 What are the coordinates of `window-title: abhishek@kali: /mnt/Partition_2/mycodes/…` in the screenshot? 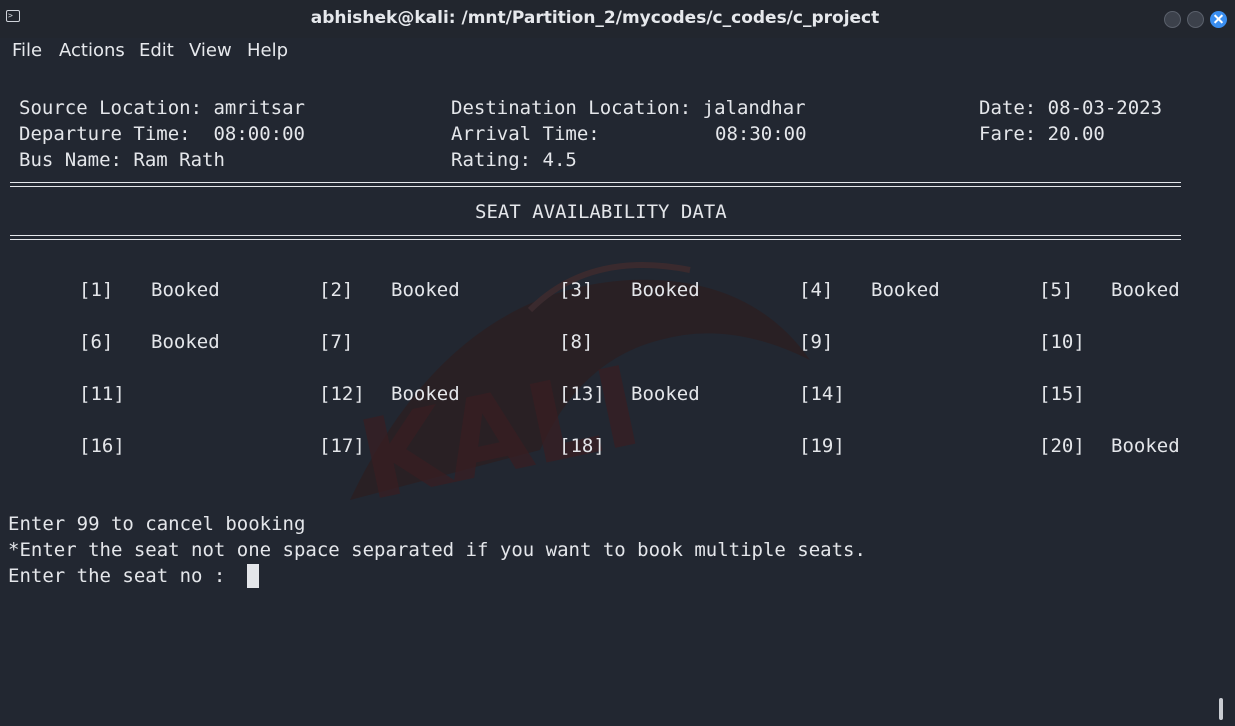 It's located at (595, 18).